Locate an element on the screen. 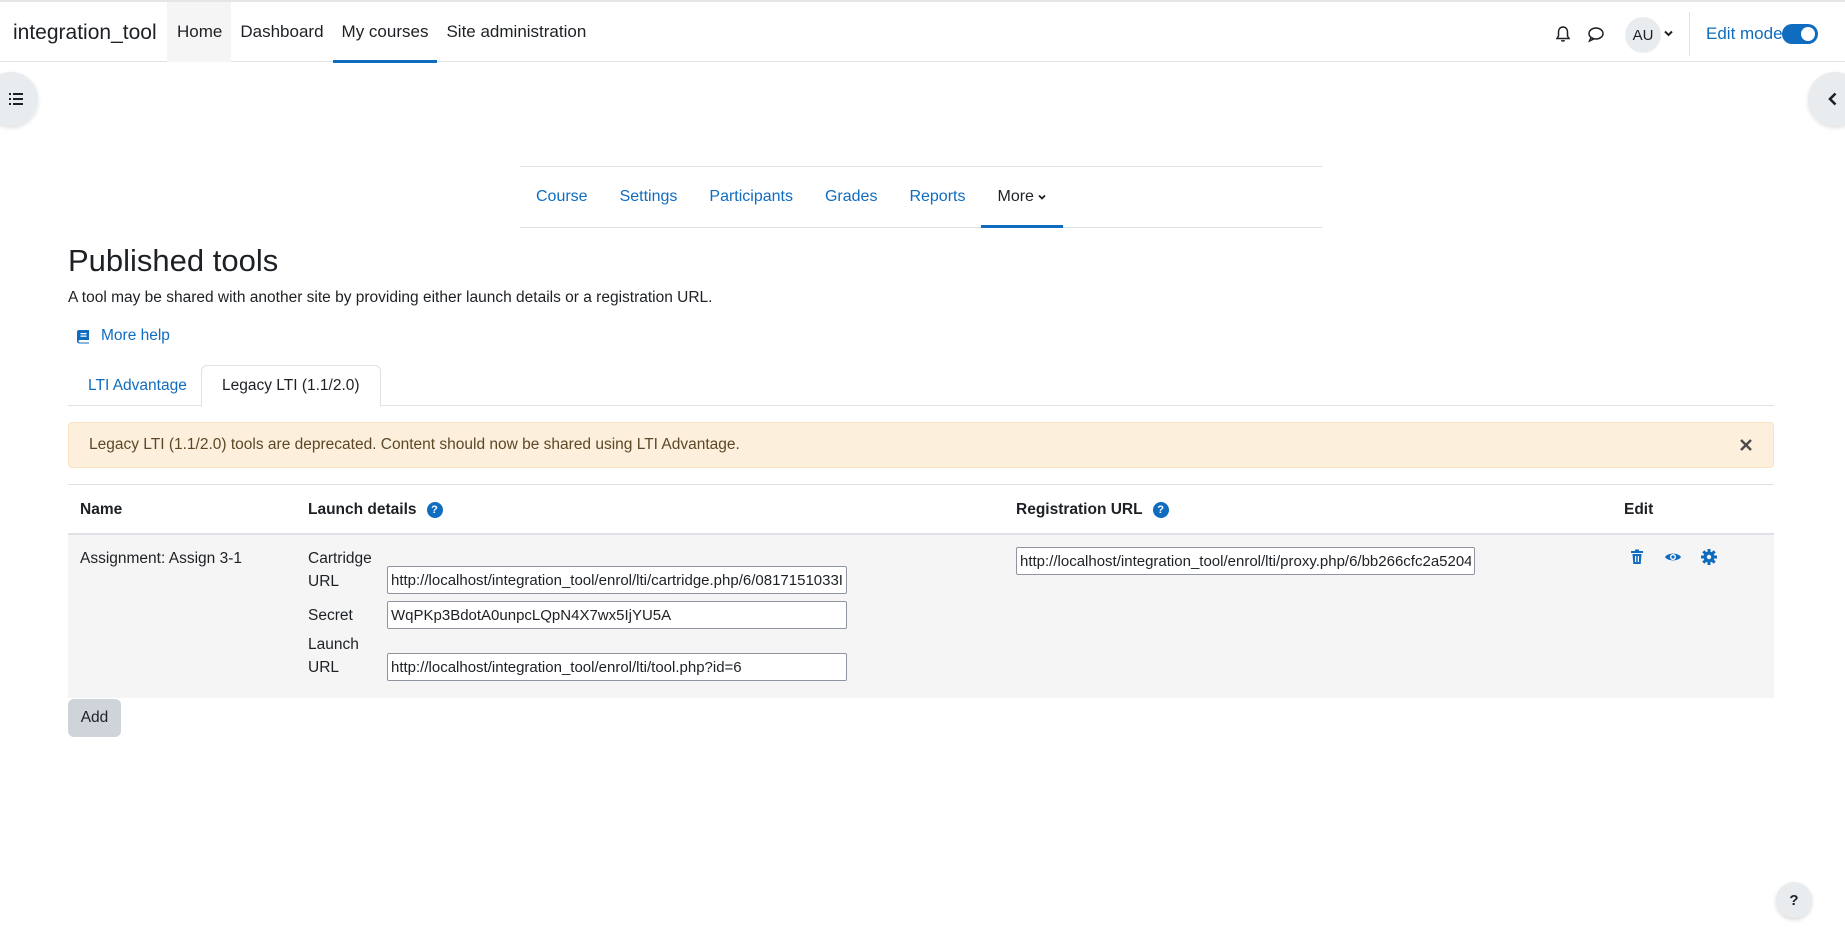 This screenshot has height=950, width=1845. course-index-drawer-toggle is located at coordinates (19, 99).